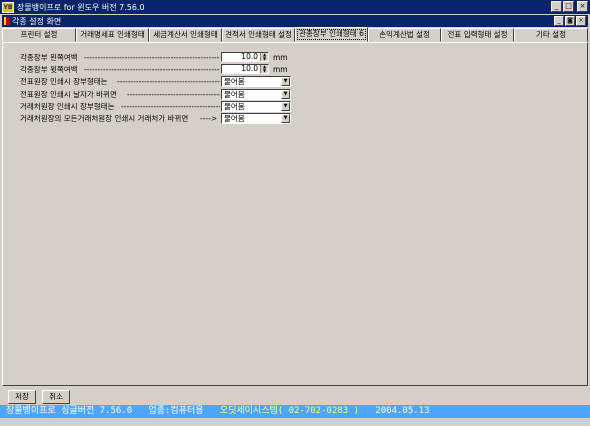  I want to click on slip-ledger-format-label: 전표원장 인쇄시 장부형태는, so click(64, 81).